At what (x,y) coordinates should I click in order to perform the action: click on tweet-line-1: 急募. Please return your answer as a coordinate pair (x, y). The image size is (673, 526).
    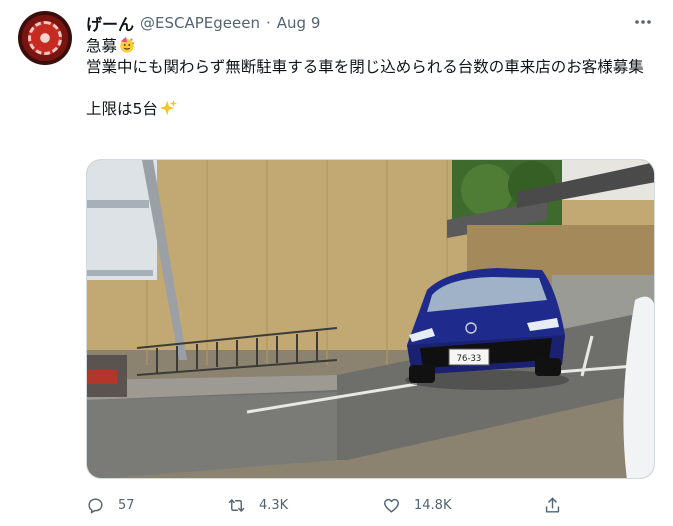
    Looking at the image, I should click on (102, 46).